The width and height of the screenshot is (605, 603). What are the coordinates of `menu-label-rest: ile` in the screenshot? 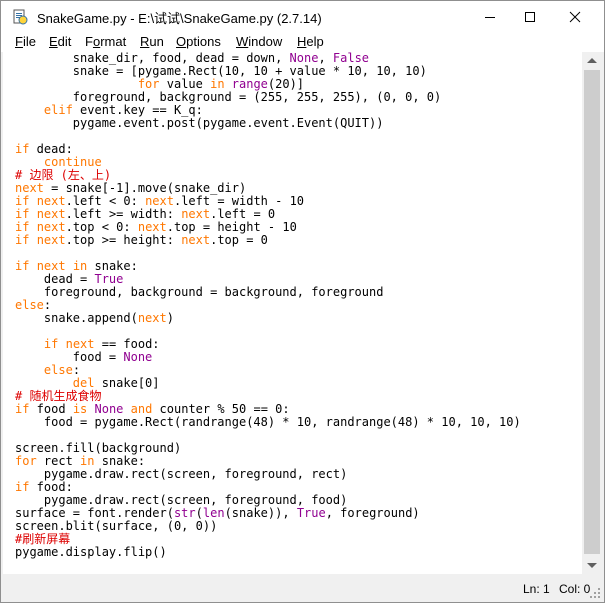 It's located at (29, 41).